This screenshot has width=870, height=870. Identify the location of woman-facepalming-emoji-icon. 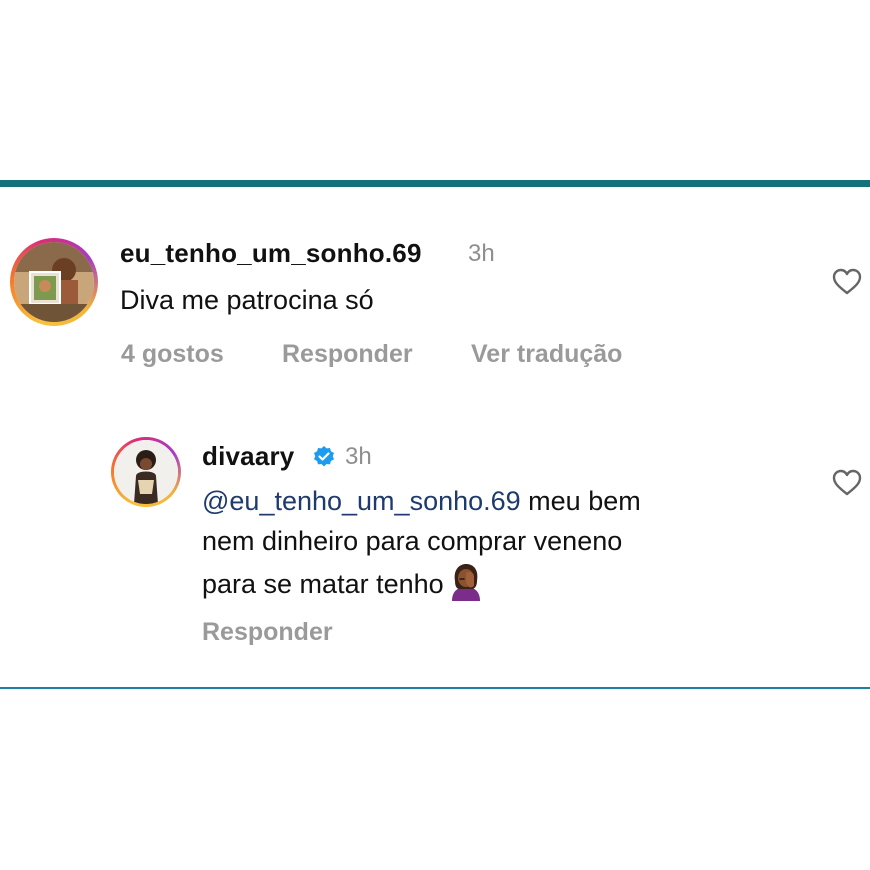
(465, 582).